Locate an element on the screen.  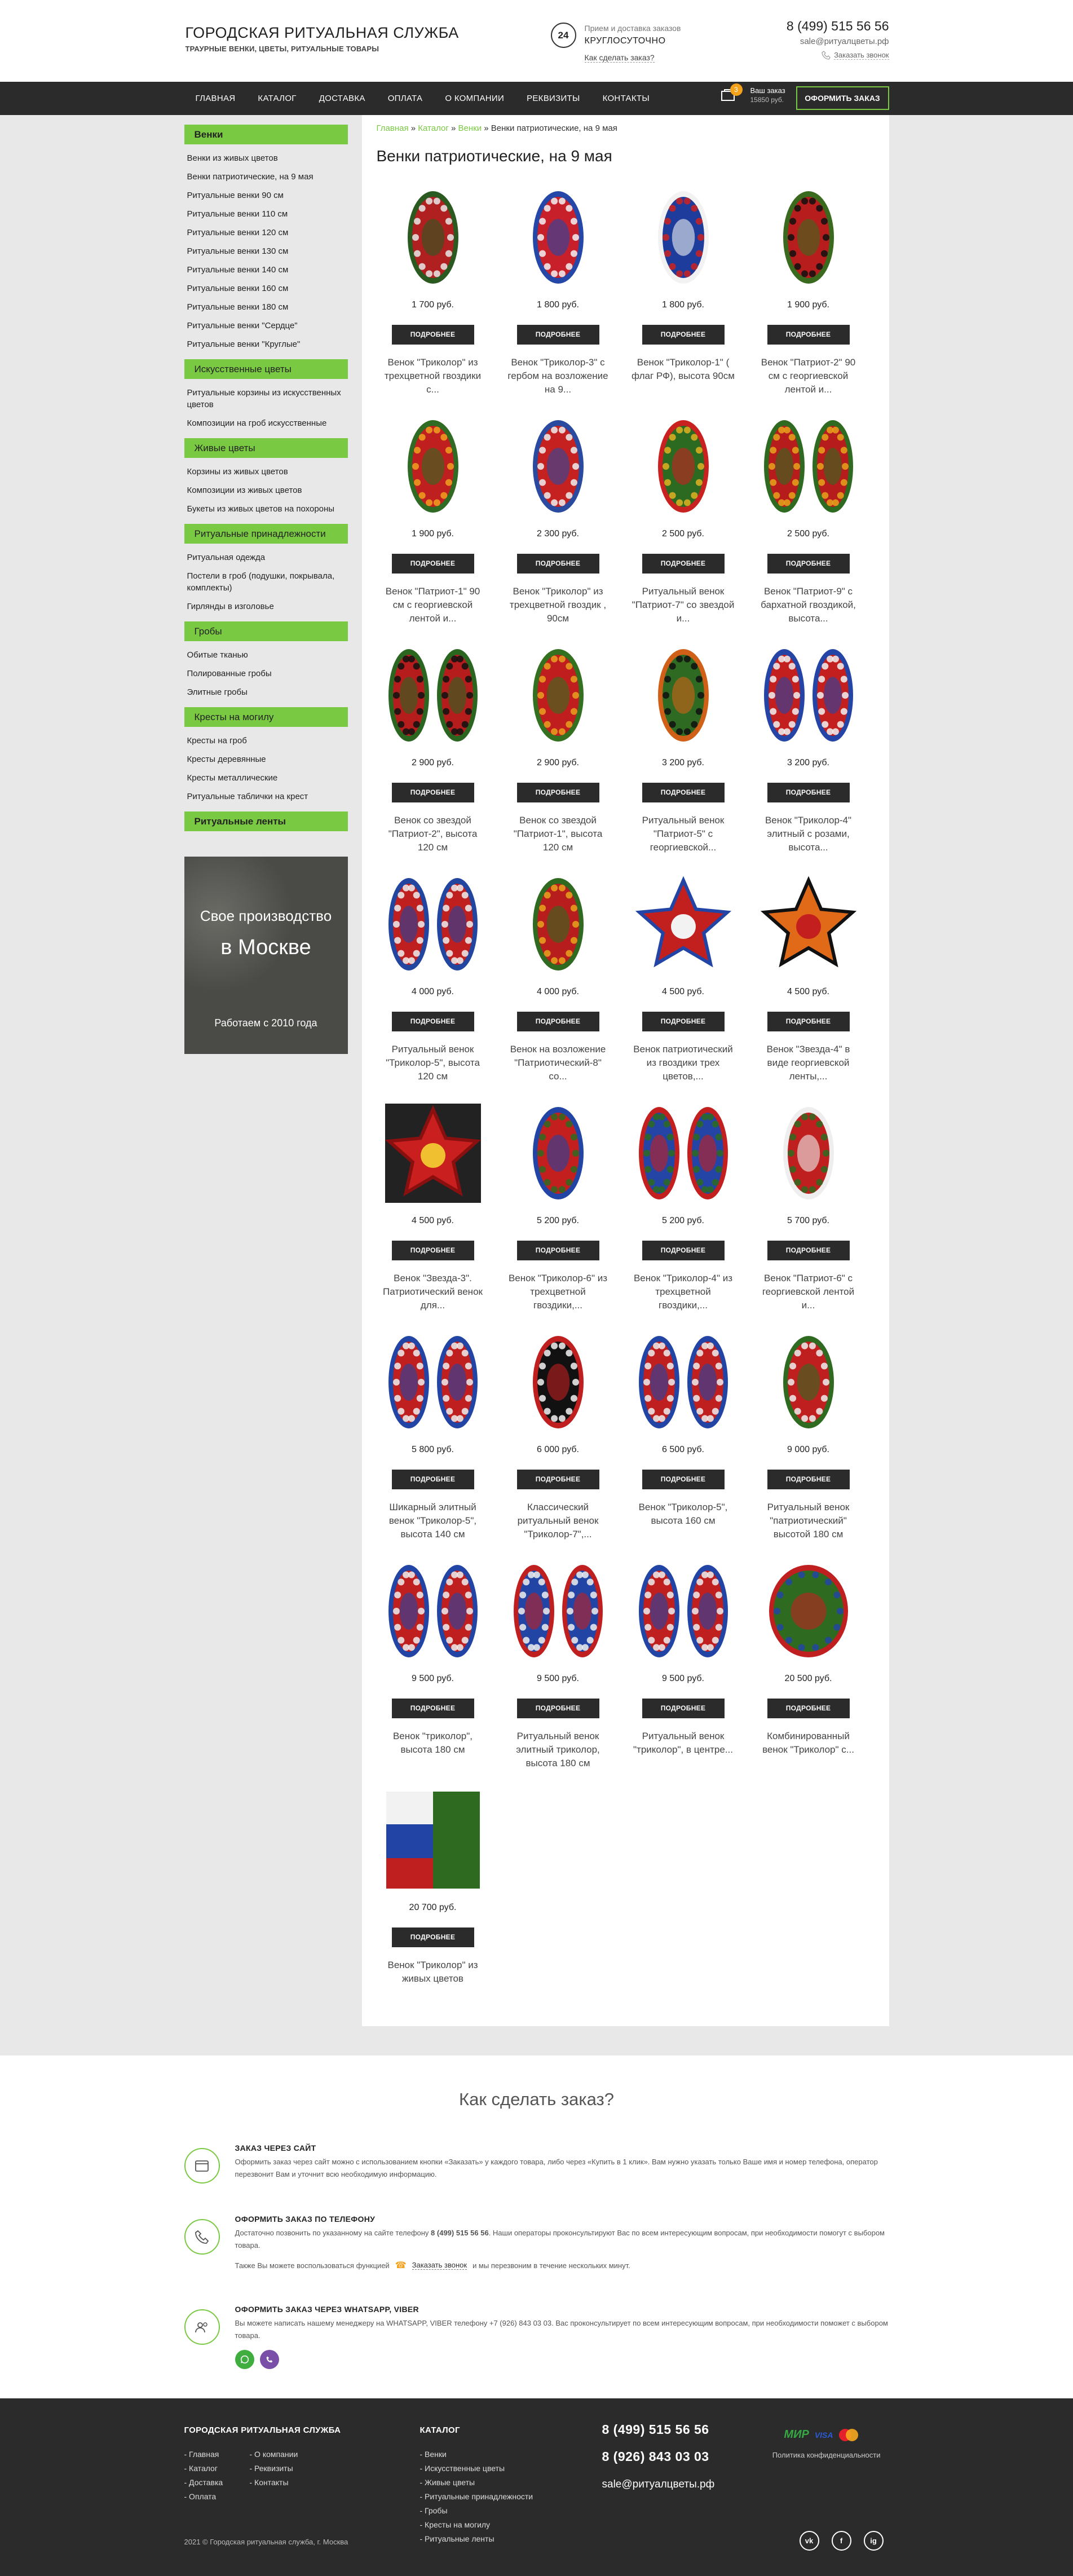
sidebar-item: Ритуальные венки 130 см is located at coordinates (266, 251).